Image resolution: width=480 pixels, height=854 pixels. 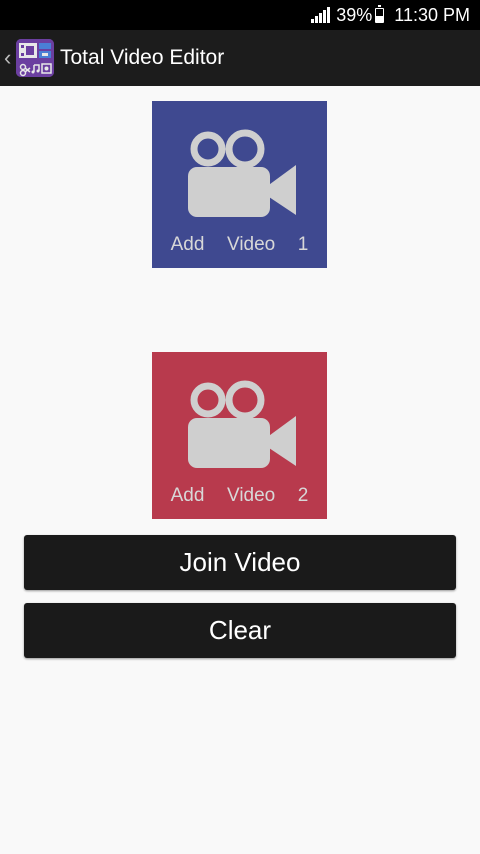 I want to click on app-logo-icon, so click(x=35, y=58).